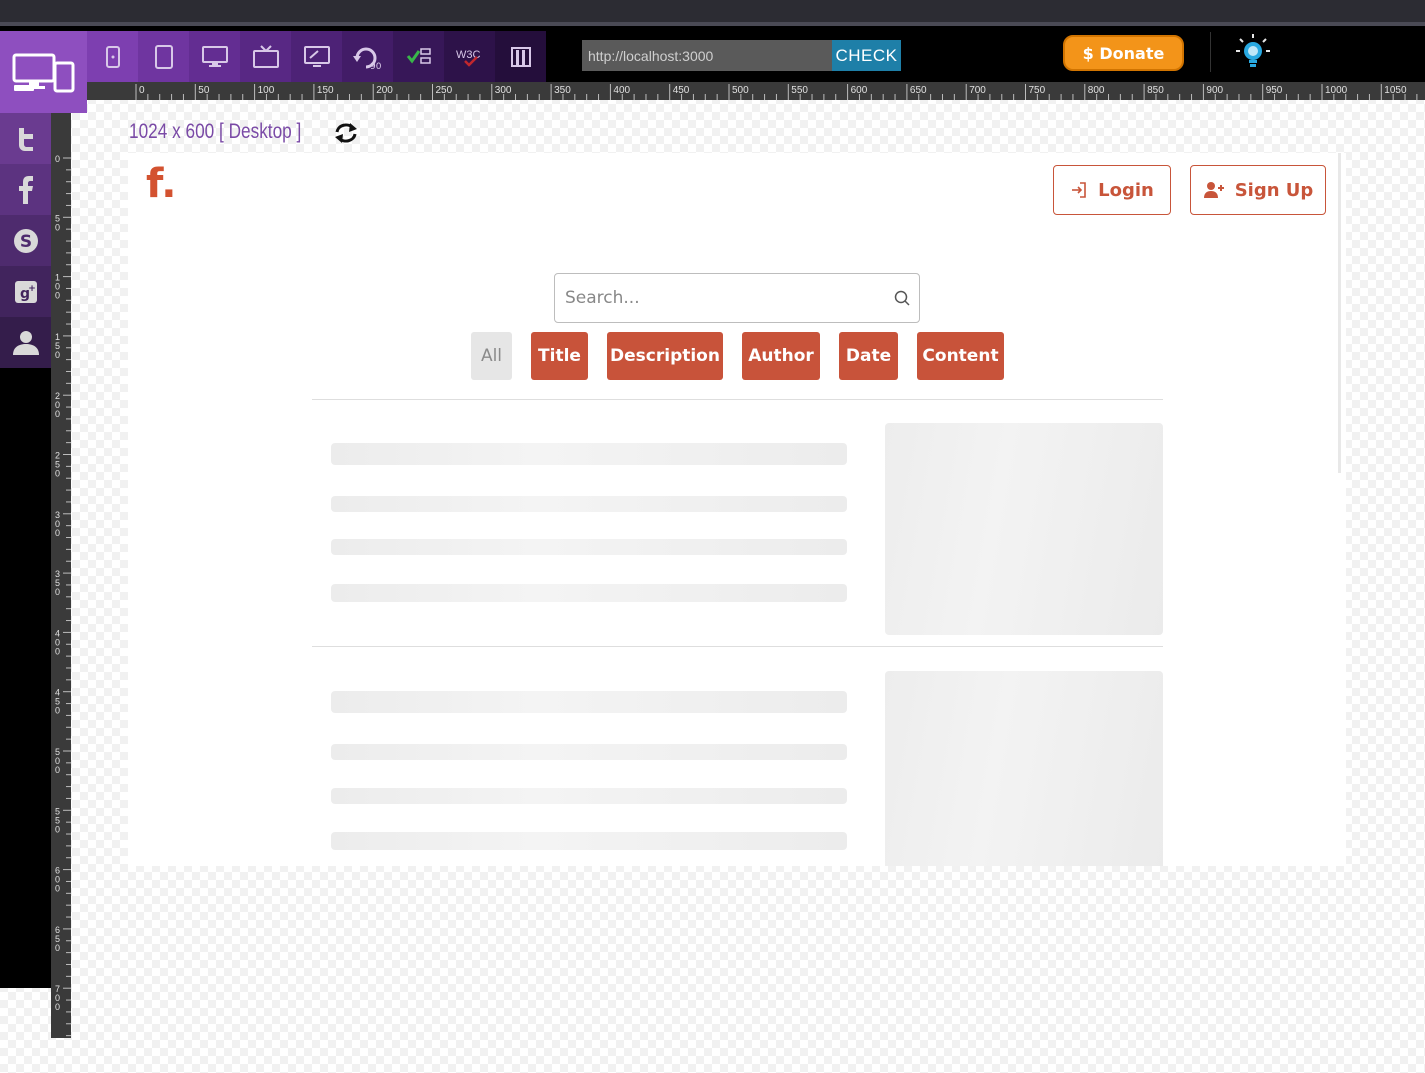 The image size is (1425, 1073). I want to click on signup-button: Sign Up, so click(1258, 190).